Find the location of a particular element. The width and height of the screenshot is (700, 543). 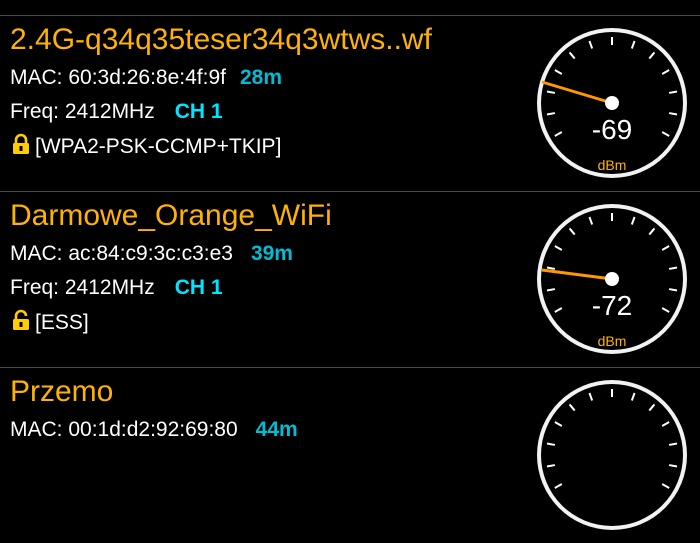

distance-value: 39m is located at coordinates (271, 253).